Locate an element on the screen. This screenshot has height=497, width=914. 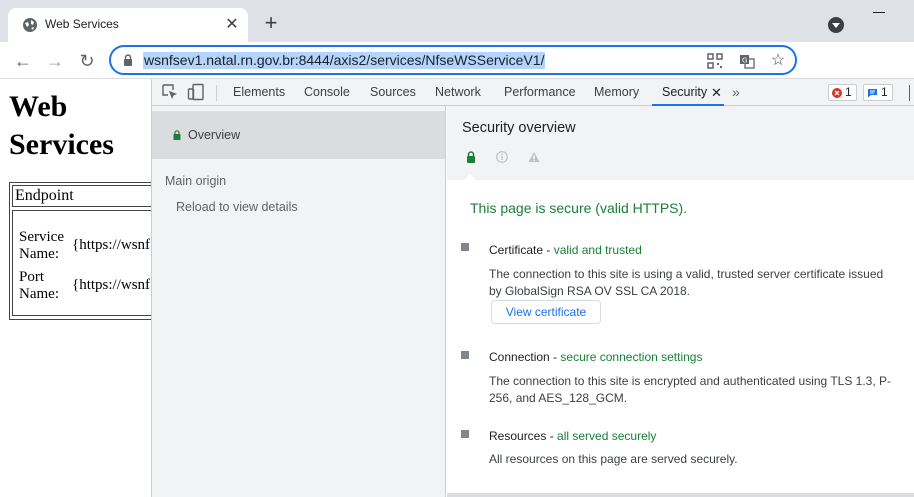
sidebar-item-overview: Overview is located at coordinates (298, 135).